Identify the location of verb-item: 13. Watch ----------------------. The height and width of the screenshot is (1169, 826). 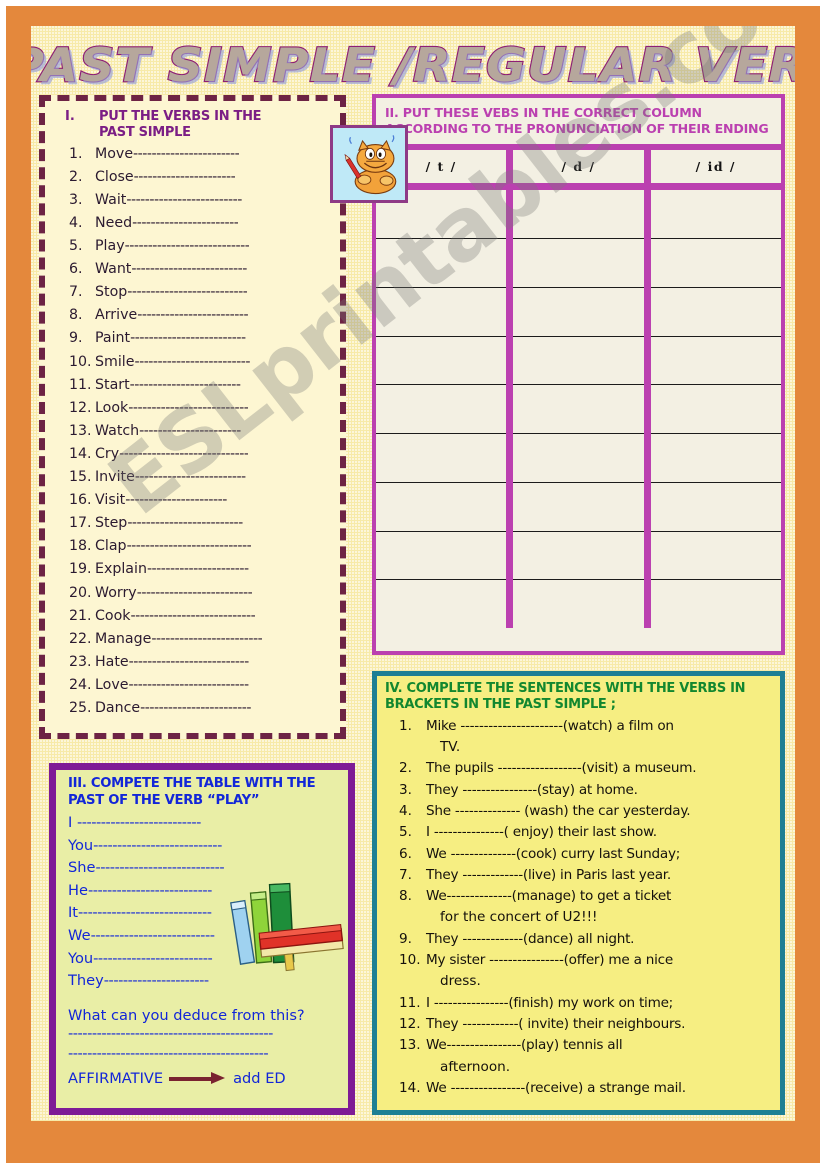
(192, 431).